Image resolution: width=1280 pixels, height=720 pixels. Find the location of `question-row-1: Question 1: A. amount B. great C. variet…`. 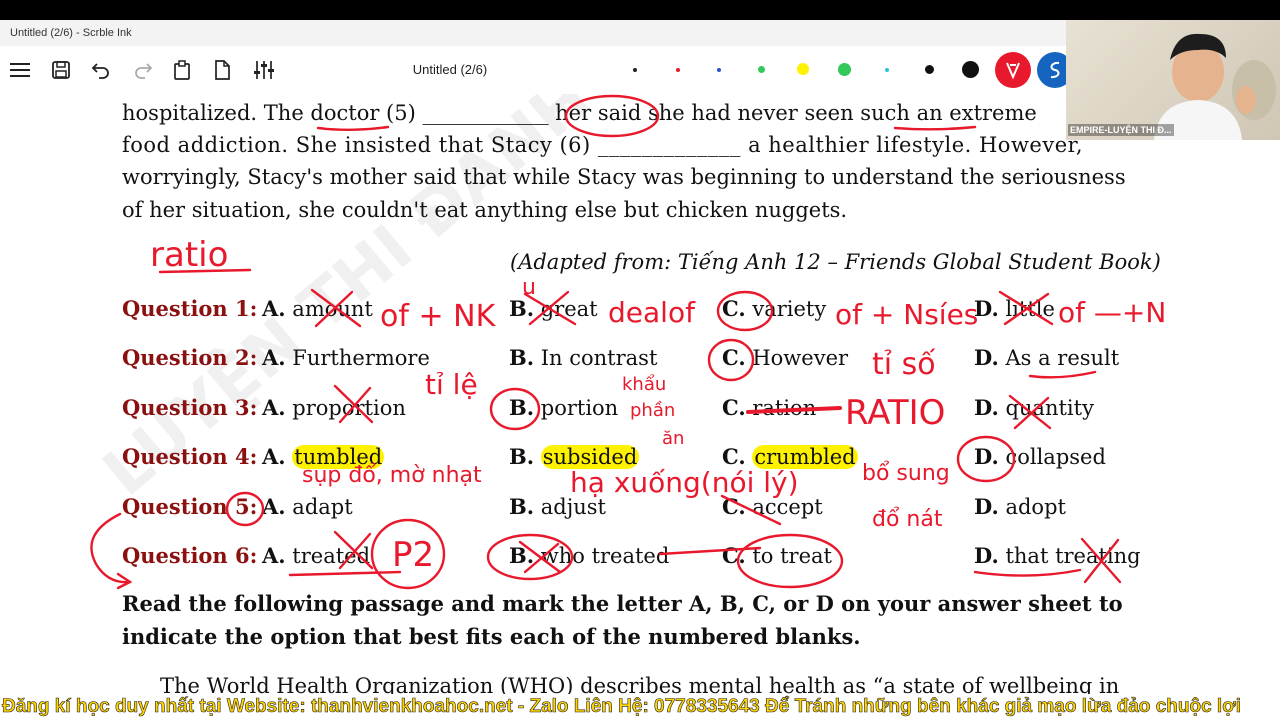

question-row-1: Question 1: A. amount B. great C. variet… is located at coordinates (640, 311).